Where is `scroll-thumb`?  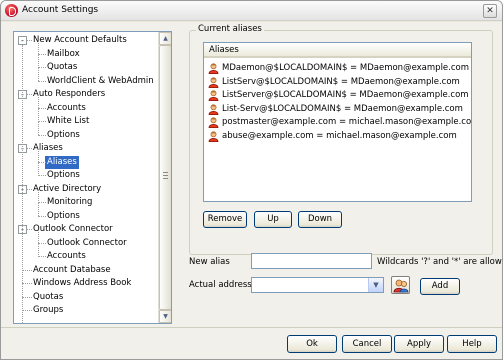 scroll-thumb is located at coordinates (165, 177).